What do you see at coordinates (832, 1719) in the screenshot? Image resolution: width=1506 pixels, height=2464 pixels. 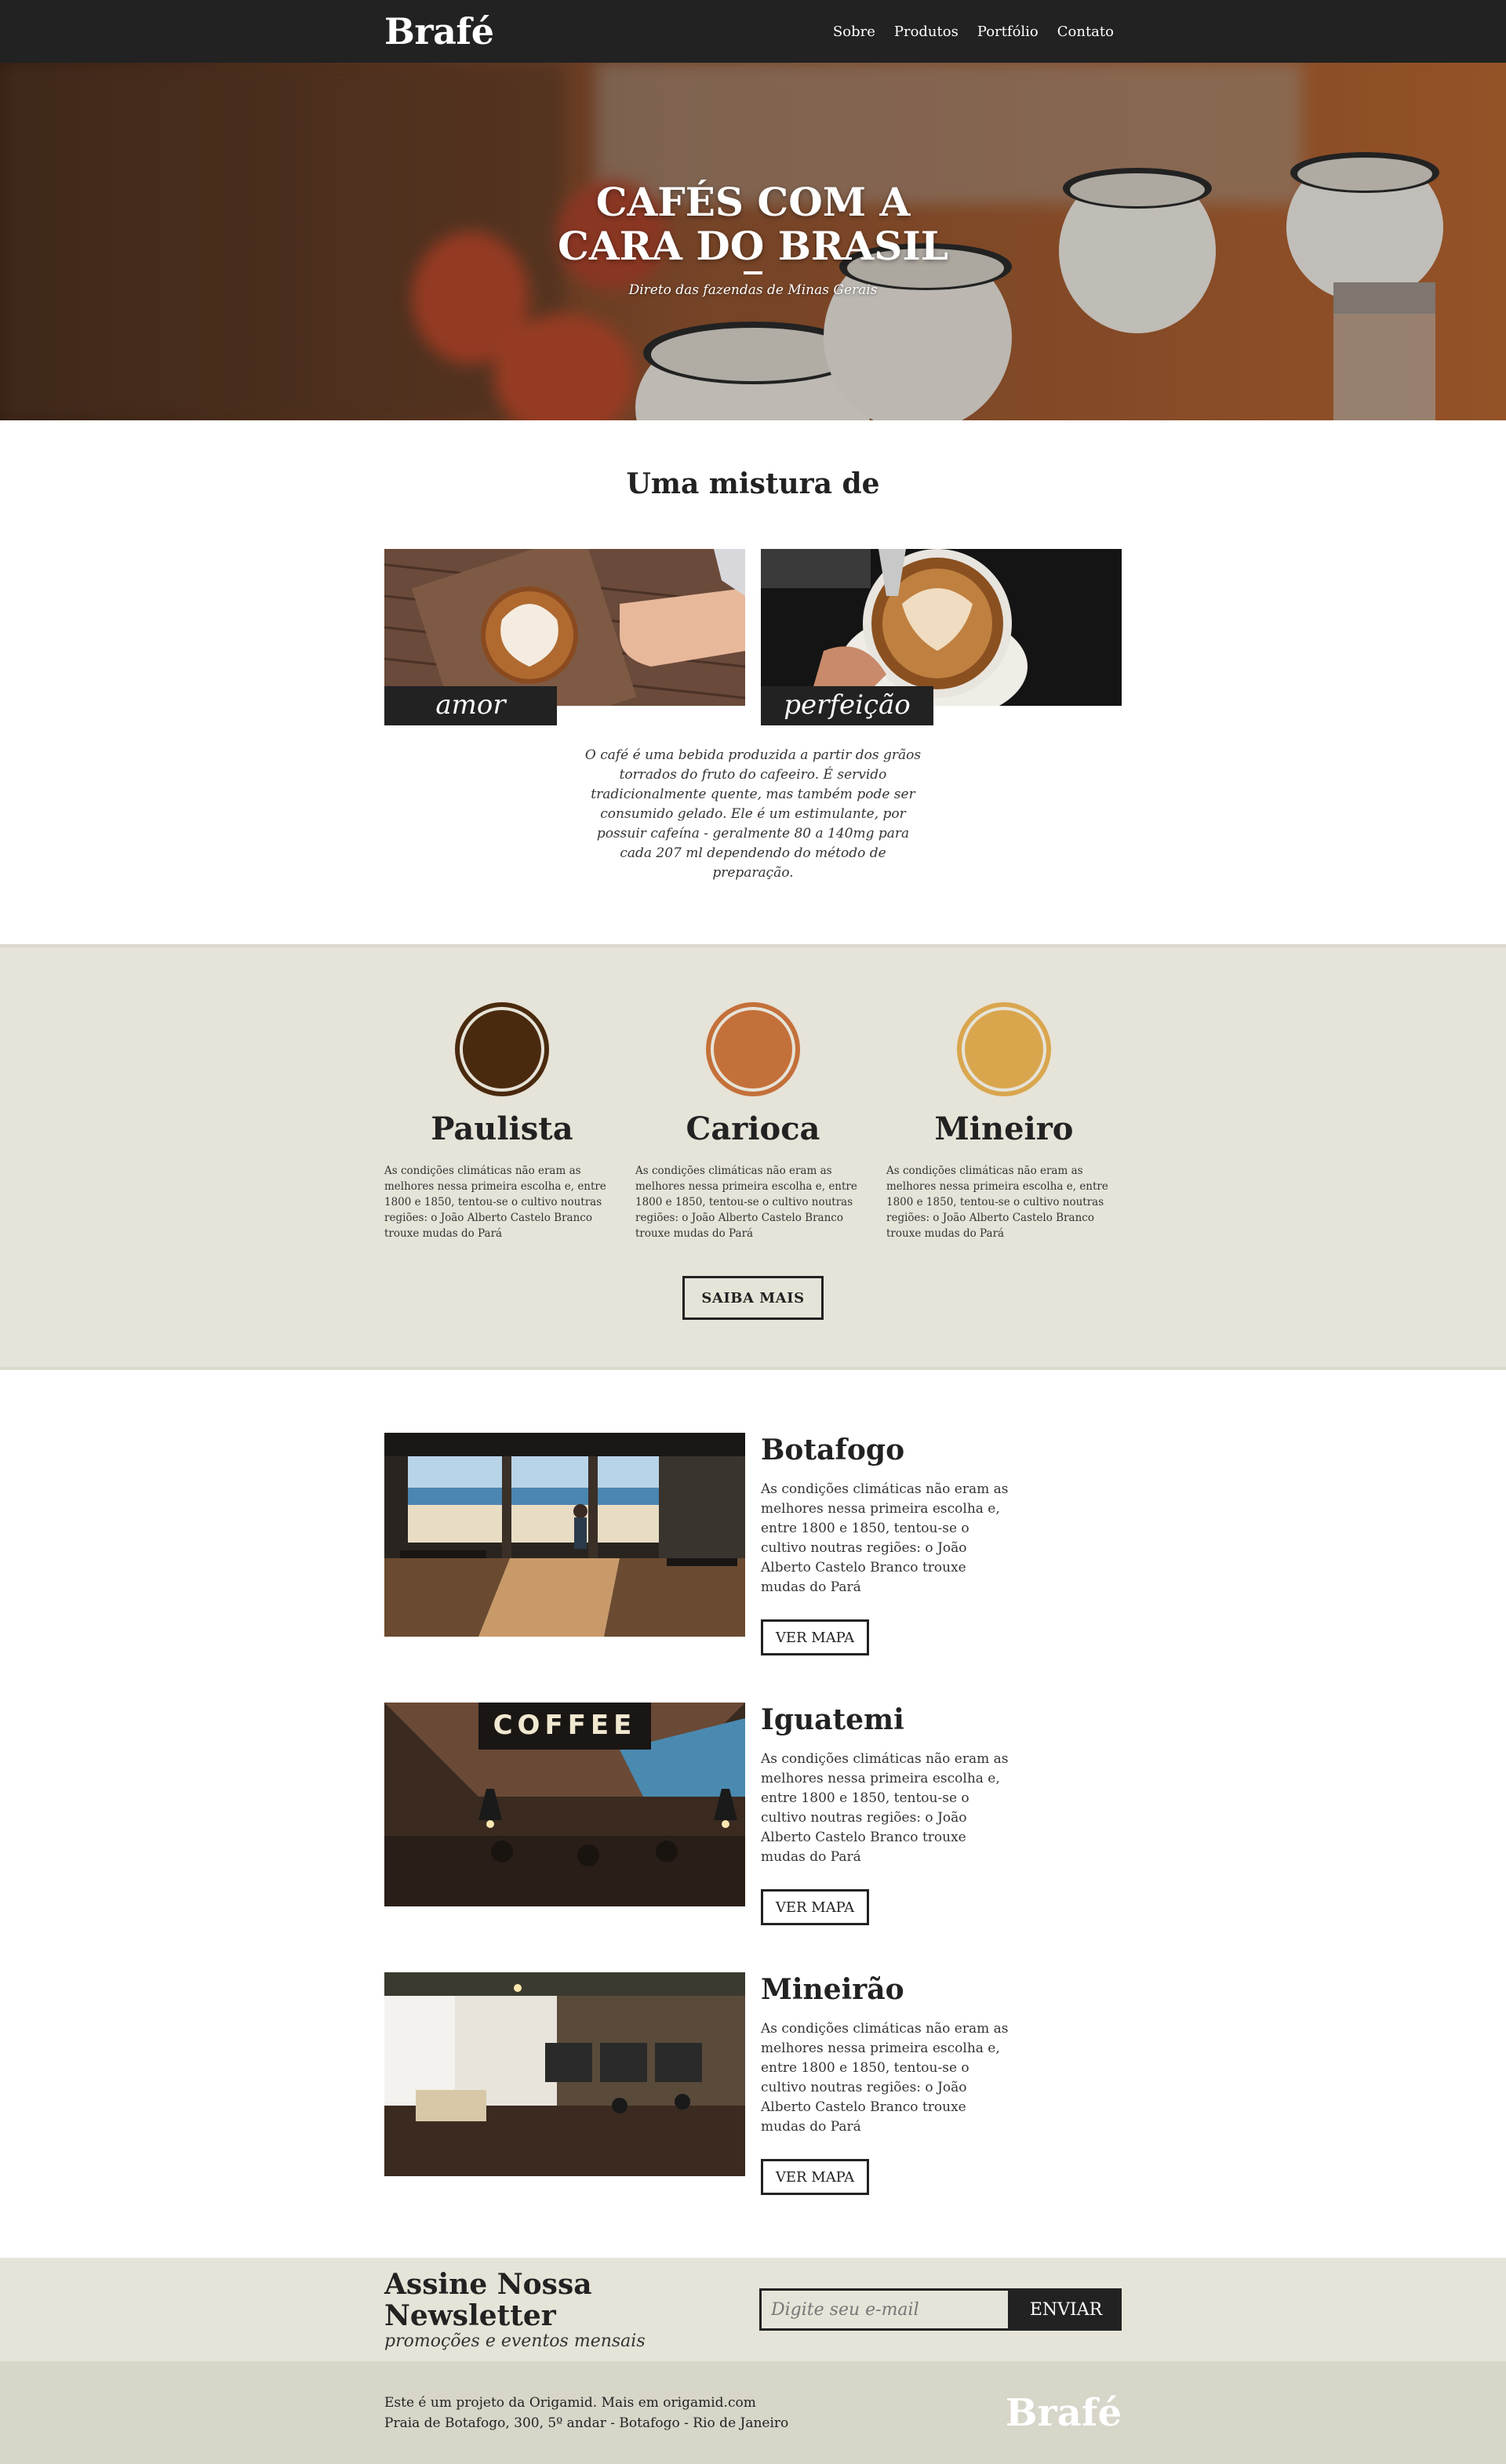 I see `location-name: Iguatemi` at bounding box center [832, 1719].